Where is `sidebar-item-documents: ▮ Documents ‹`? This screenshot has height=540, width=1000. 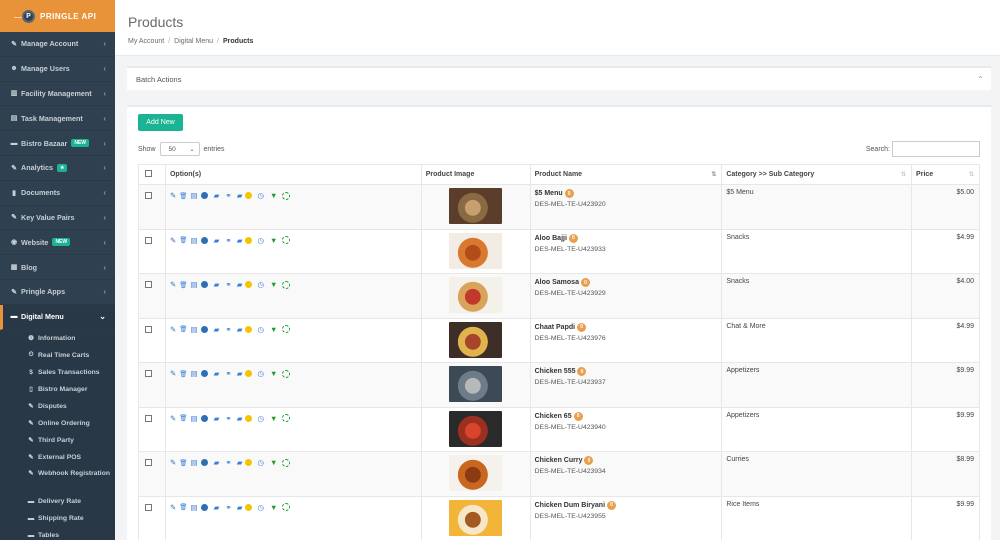
sidebar-item-documents: ▮ Documents ‹ is located at coordinates (57, 193).